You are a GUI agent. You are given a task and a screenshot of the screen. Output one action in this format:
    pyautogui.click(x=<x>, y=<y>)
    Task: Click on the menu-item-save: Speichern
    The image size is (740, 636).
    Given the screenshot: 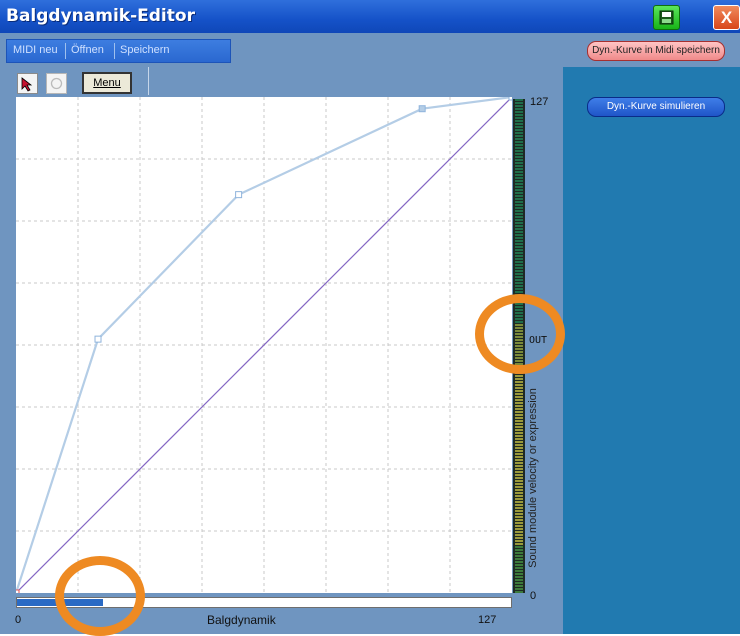 What is the action you would take?
    pyautogui.click(x=145, y=50)
    